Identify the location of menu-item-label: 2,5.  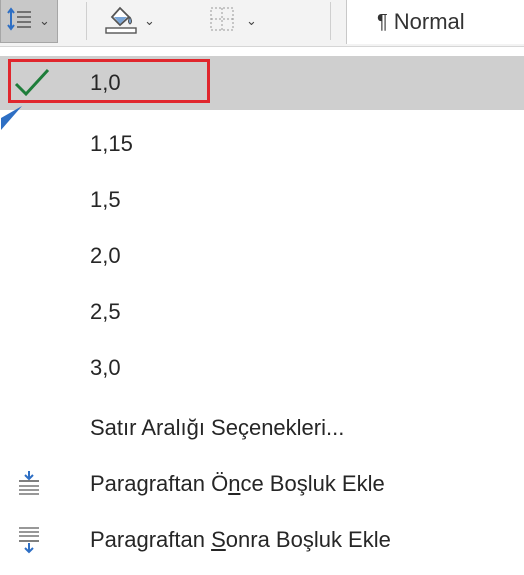
(105, 311).